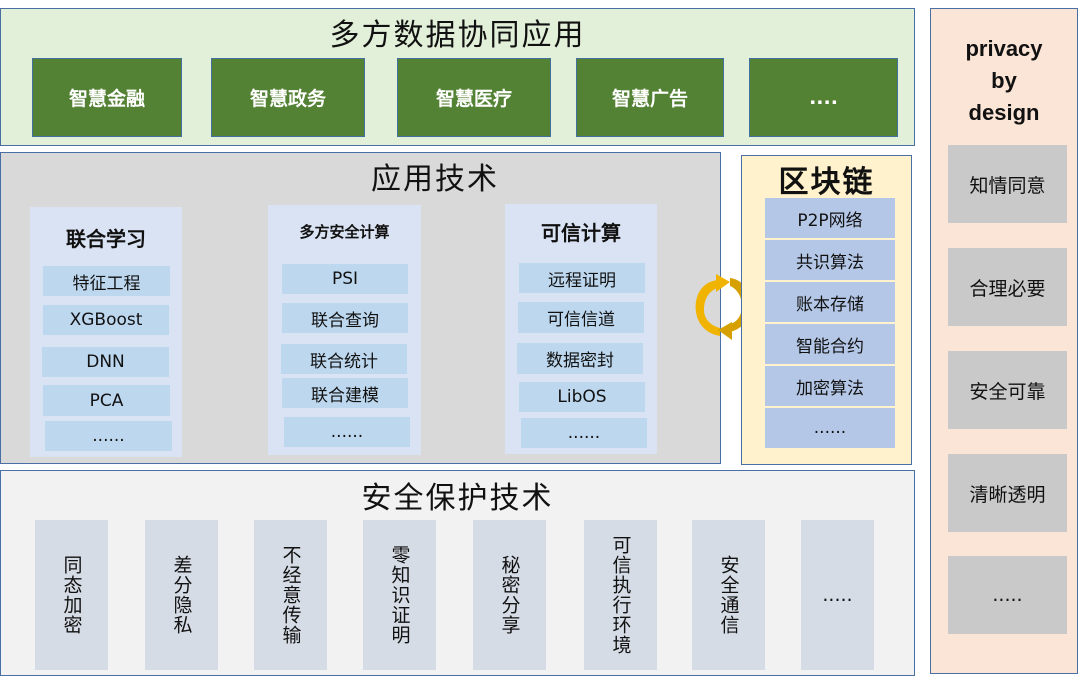 Image resolution: width=1080 pixels, height=679 pixels. Describe the element at coordinates (435, 179) in the screenshot. I see `tech-layer-title: 应用技术` at that location.